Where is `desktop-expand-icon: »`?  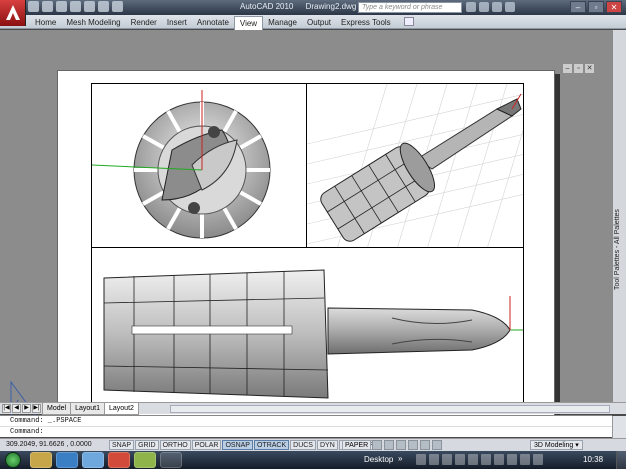 desktop-expand-icon: » is located at coordinates (400, 458).